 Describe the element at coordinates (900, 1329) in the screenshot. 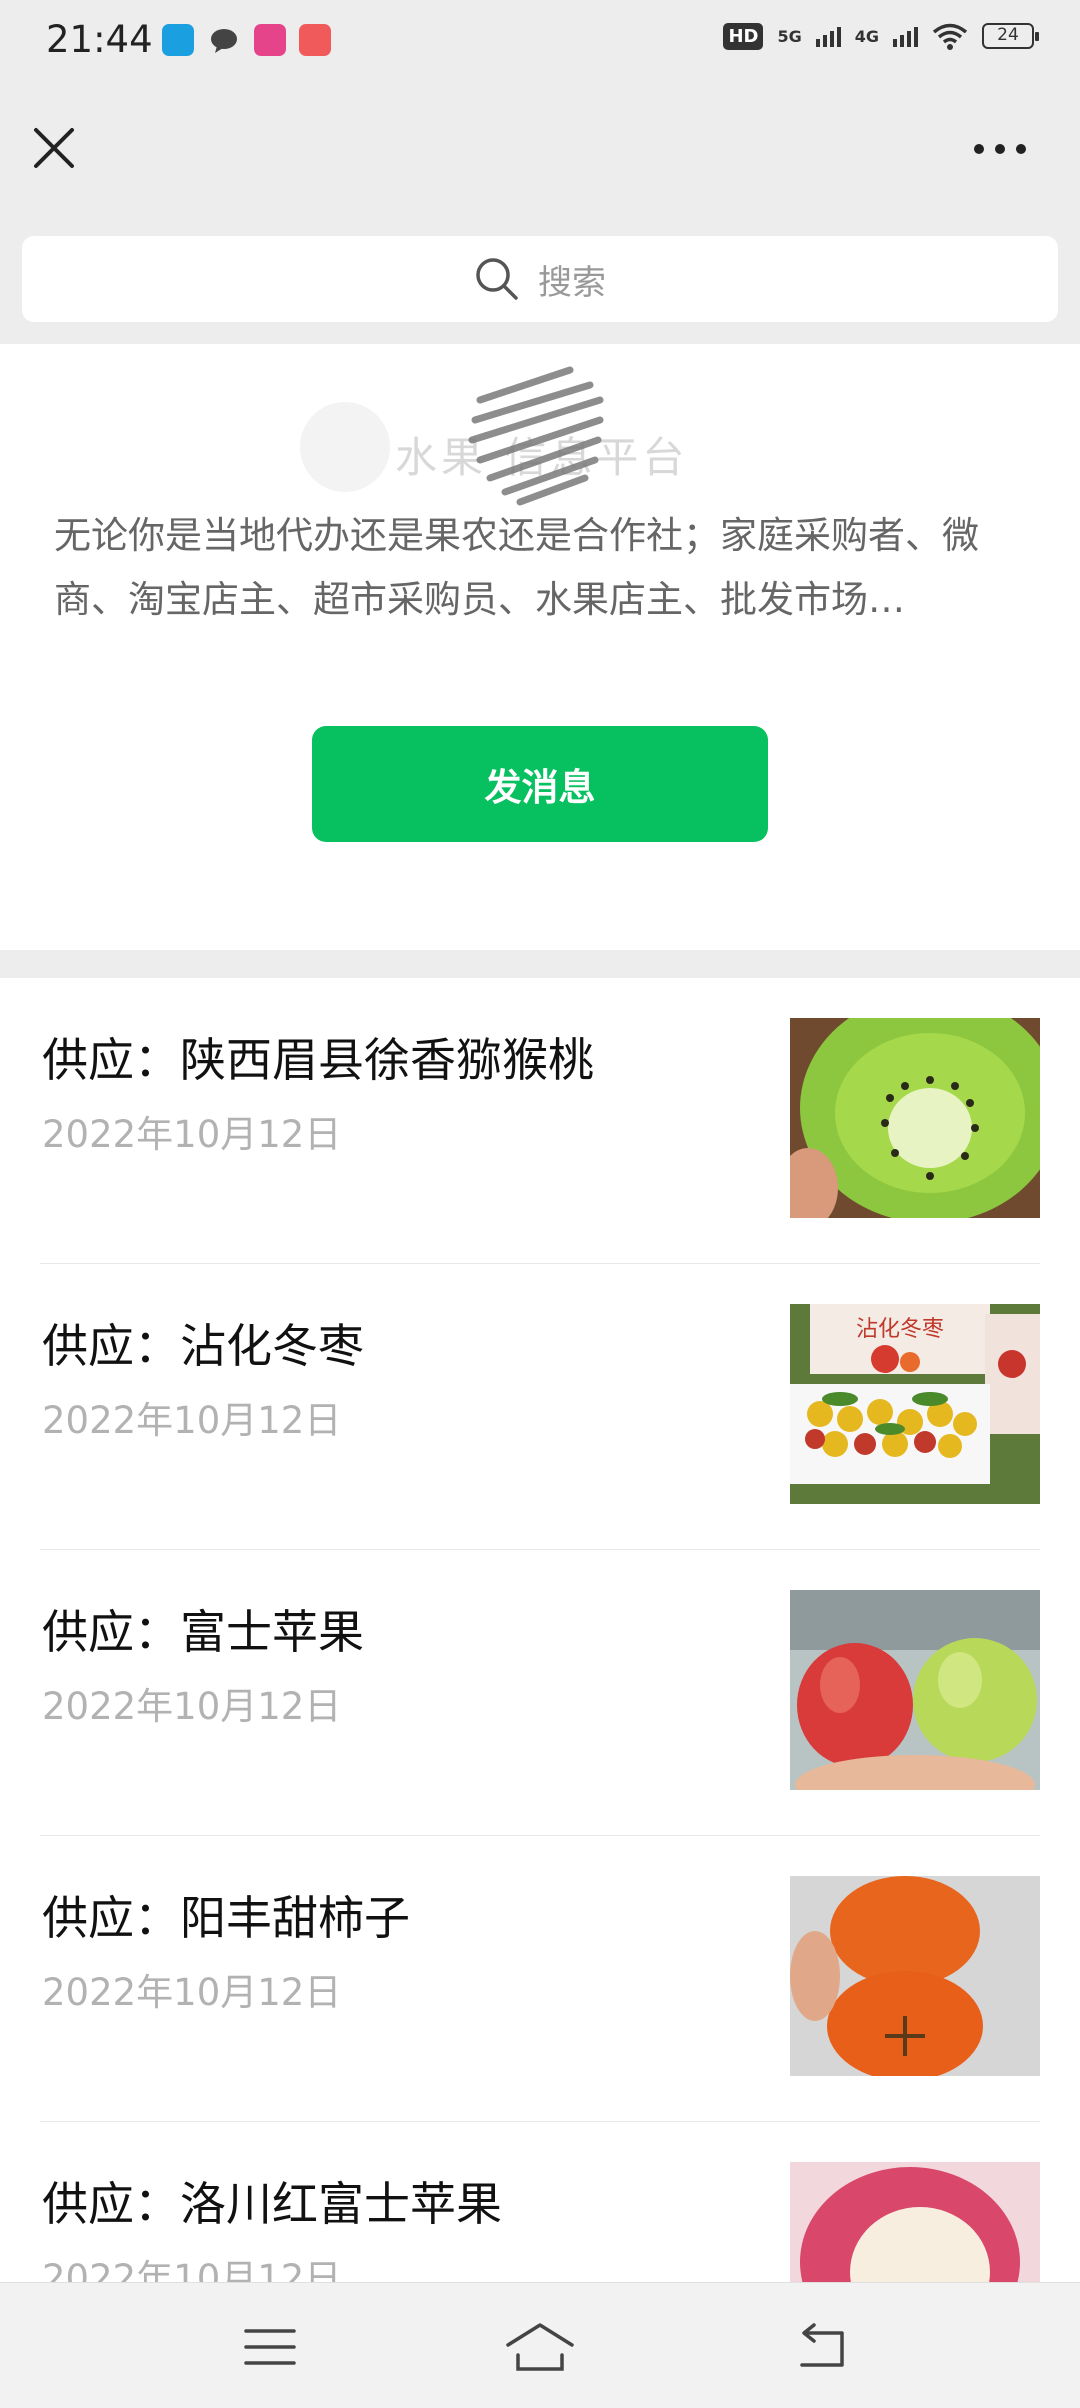

I see `box-label: 沾化冬枣` at that location.